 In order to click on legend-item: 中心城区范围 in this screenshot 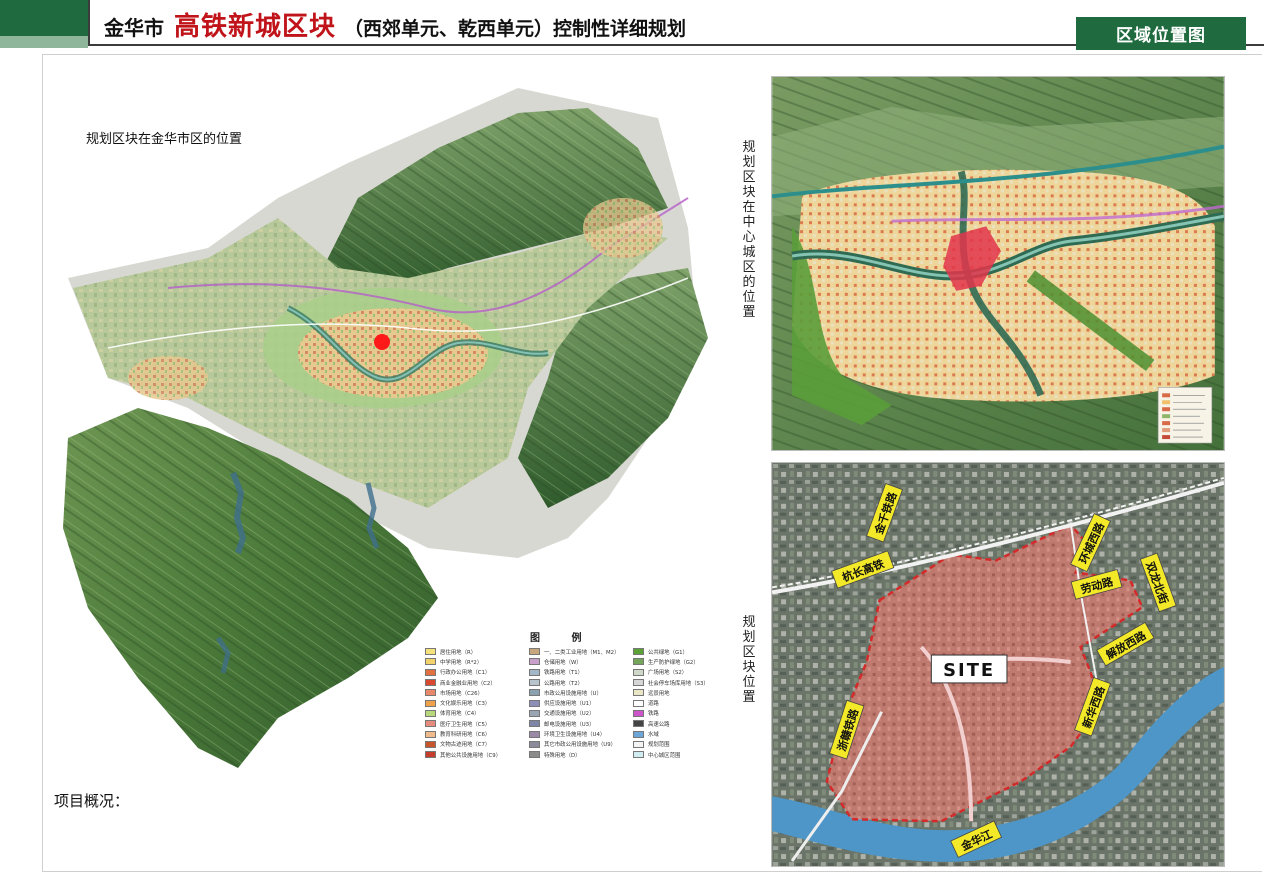, I will do `click(682, 754)`.